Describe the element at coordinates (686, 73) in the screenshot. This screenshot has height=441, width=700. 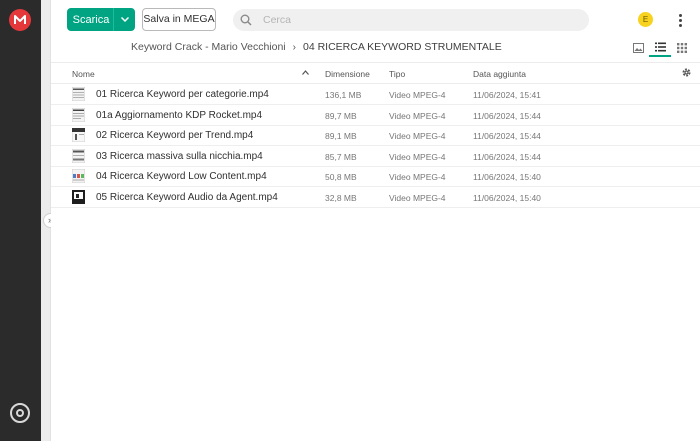
I see `gear-icon` at that location.